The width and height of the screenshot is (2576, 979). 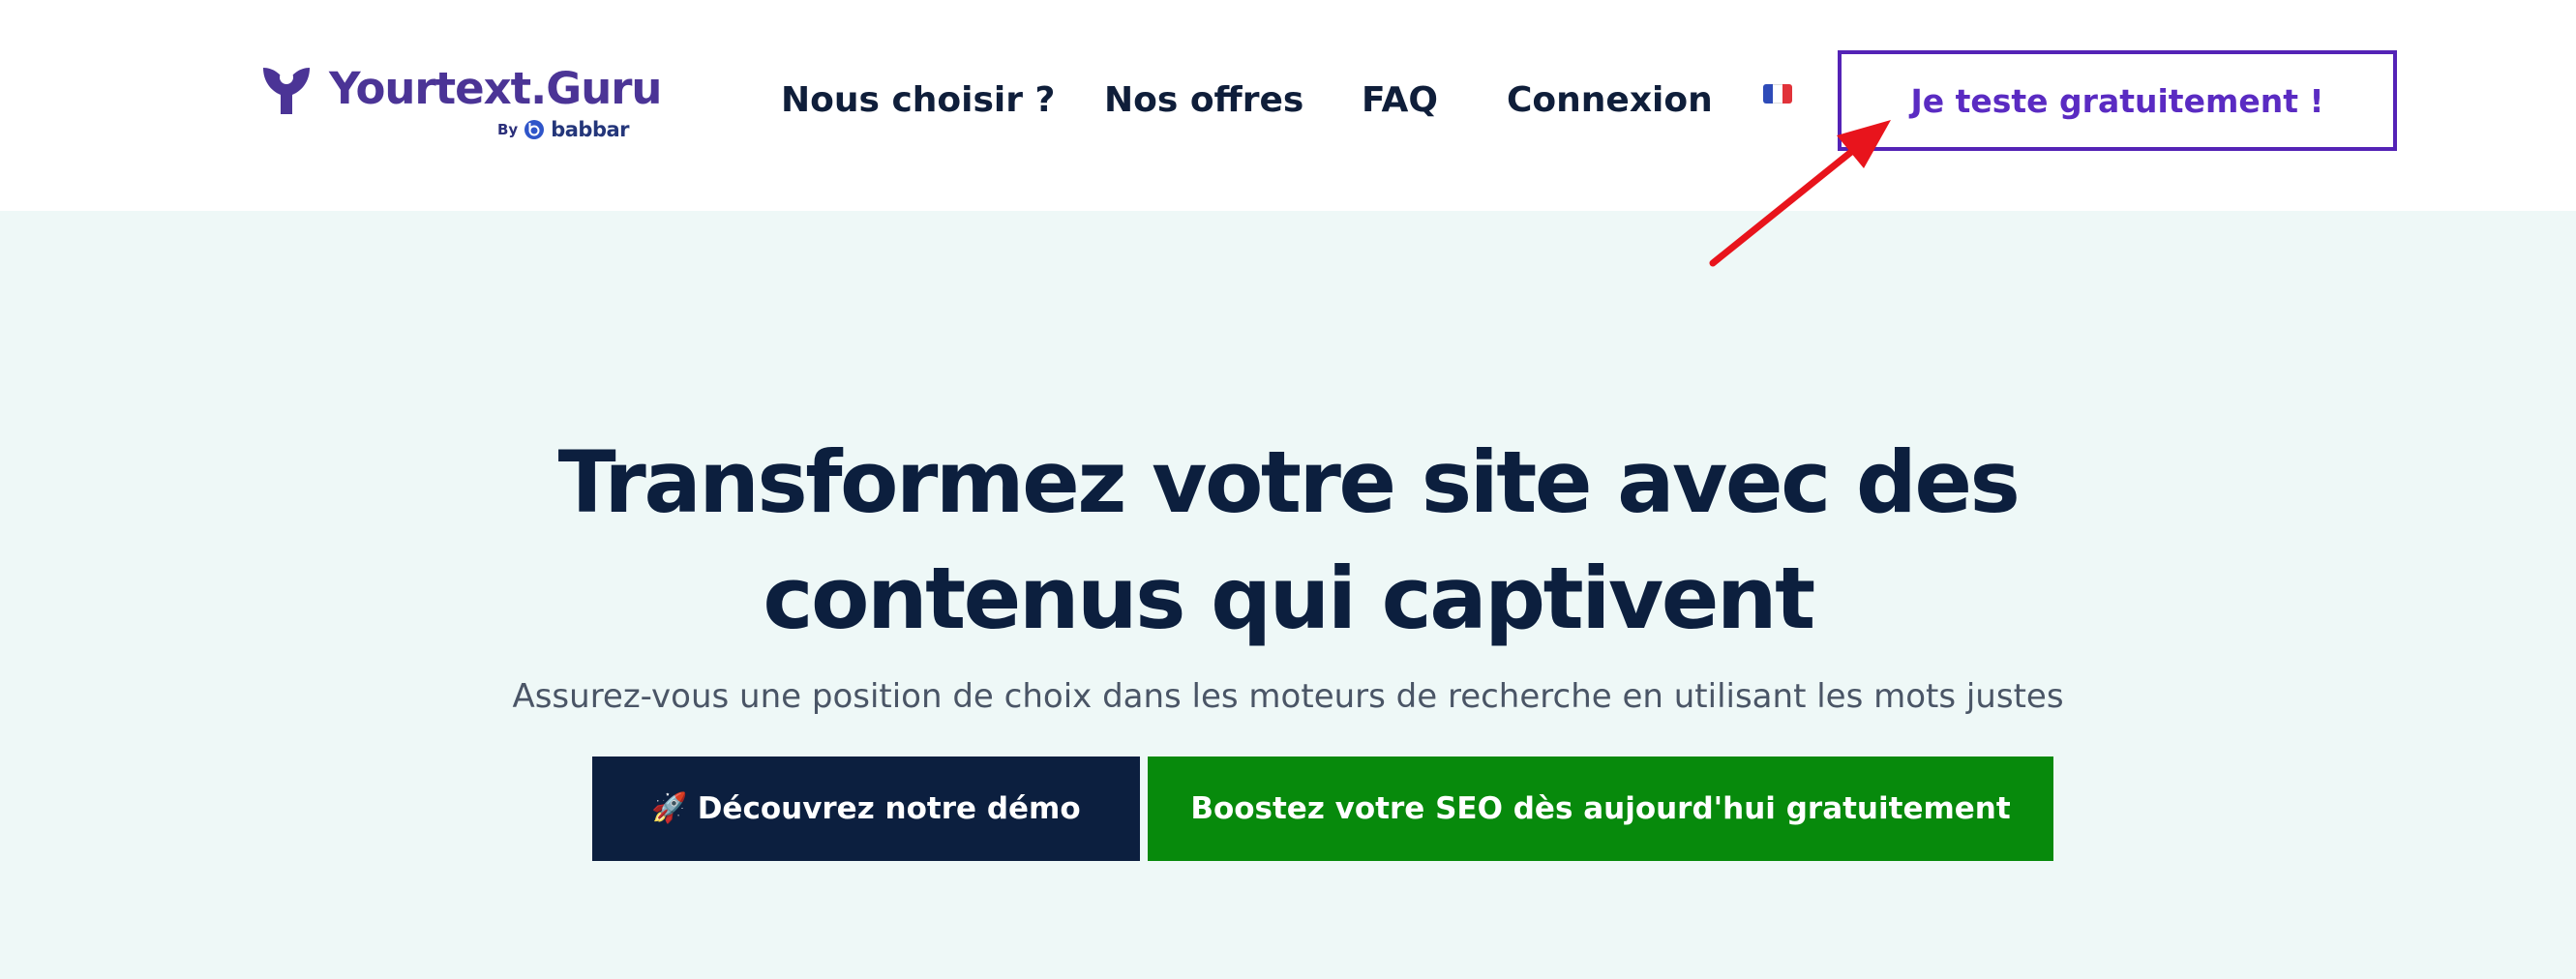 What do you see at coordinates (918, 100) in the screenshot?
I see `nav-nous-choisir: Nous choisir ?` at bounding box center [918, 100].